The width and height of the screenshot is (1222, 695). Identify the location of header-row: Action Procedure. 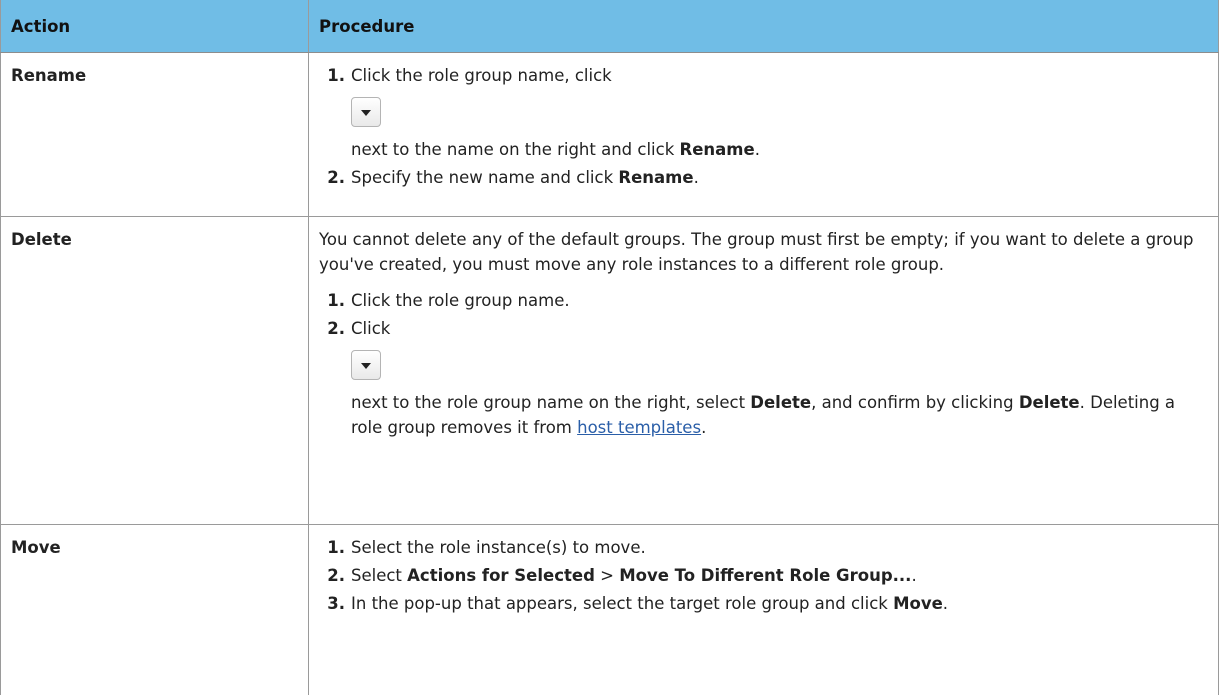
(610, 26).